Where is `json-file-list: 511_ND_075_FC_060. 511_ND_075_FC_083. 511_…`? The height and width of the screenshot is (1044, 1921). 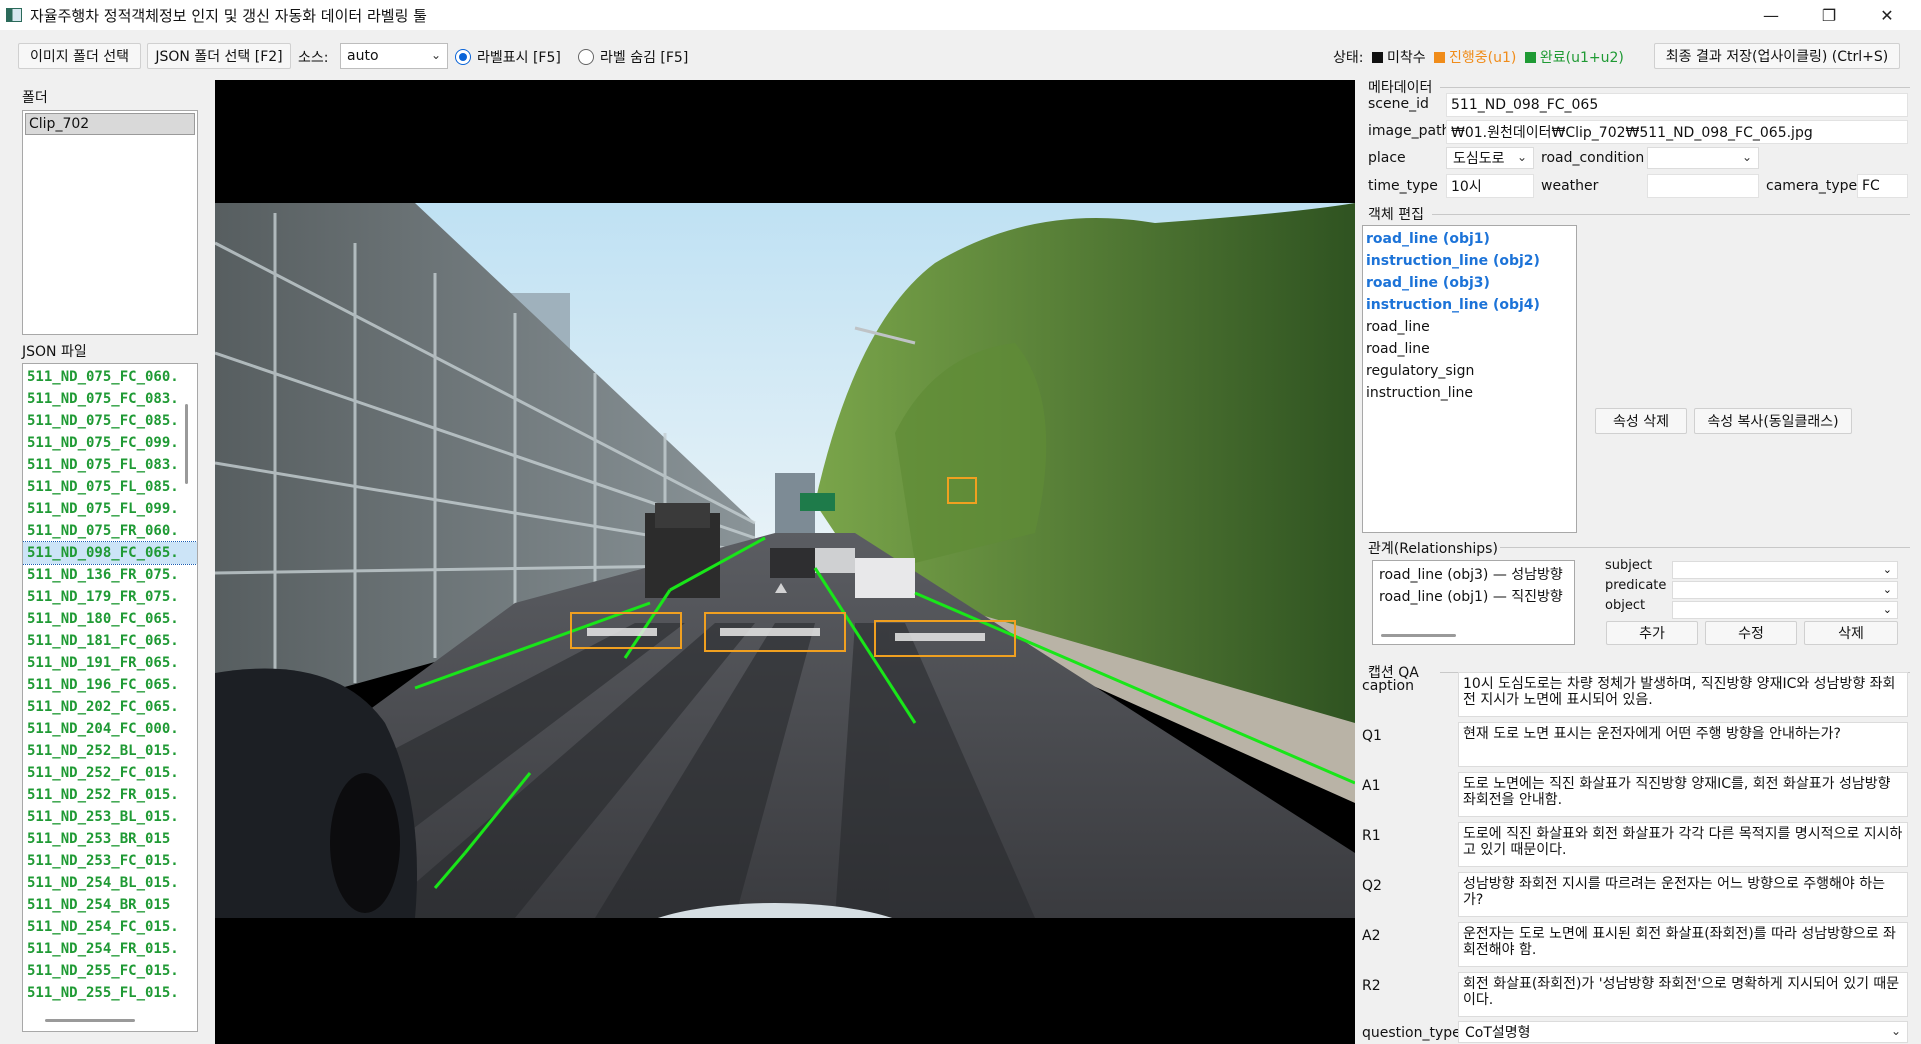 json-file-list: 511_ND_075_FC_060. 511_ND_075_FC_083. 511_… is located at coordinates (110, 697).